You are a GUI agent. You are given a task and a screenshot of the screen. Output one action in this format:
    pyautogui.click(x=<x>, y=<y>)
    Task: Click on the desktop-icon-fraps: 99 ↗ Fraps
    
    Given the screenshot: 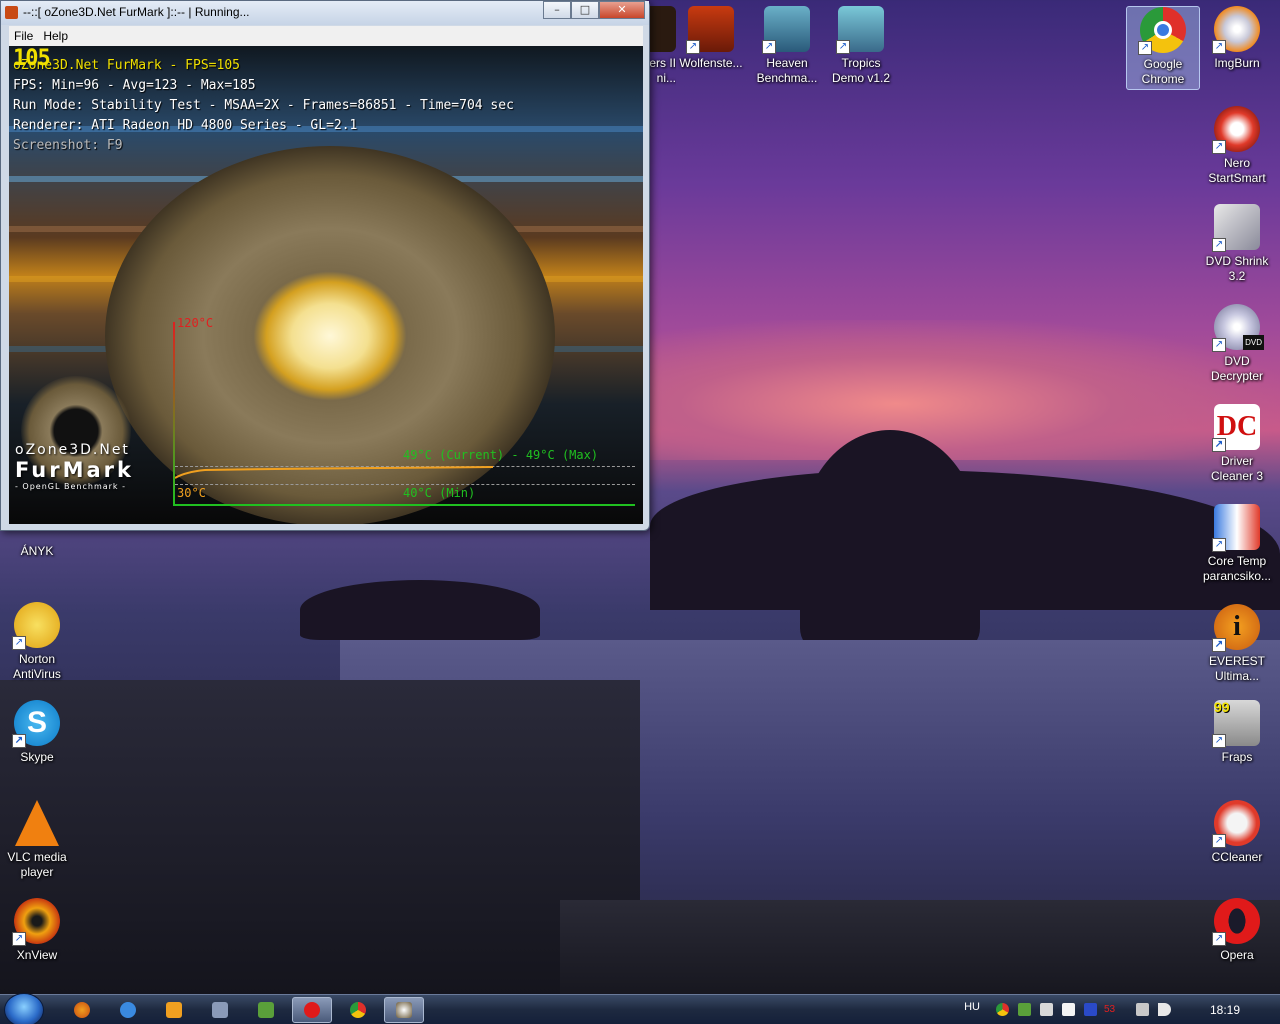 What is the action you would take?
    pyautogui.click(x=1237, y=732)
    